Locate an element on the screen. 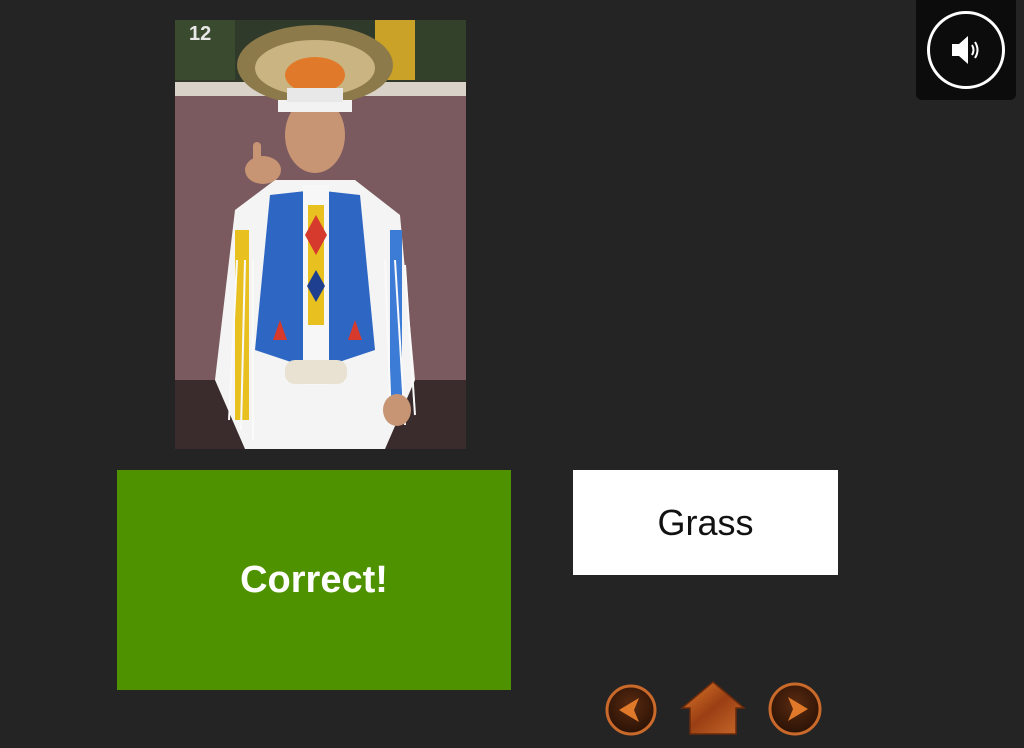 The height and width of the screenshot is (748, 1024). jersey-number: 12 is located at coordinates (200, 34).